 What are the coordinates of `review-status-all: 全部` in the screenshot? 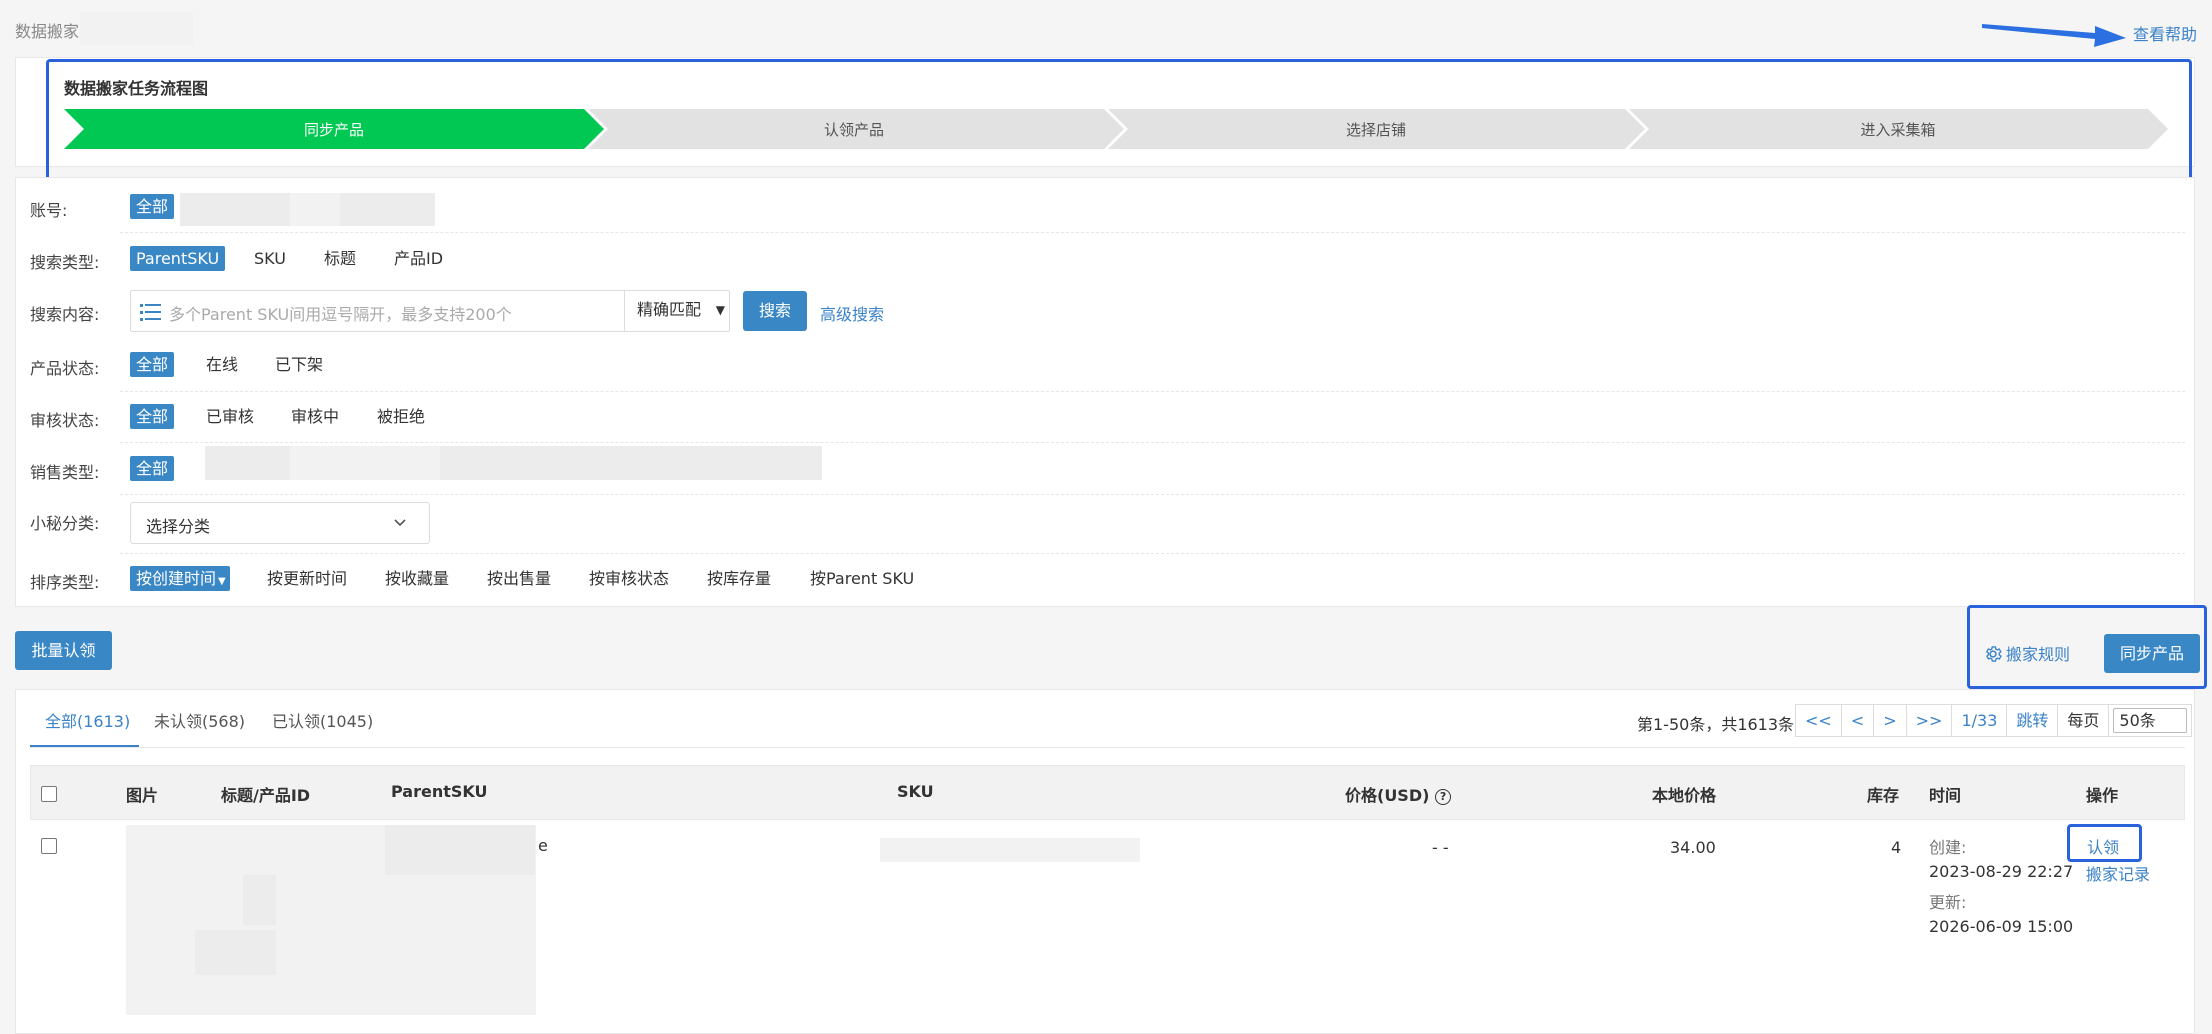 It's located at (152, 416).